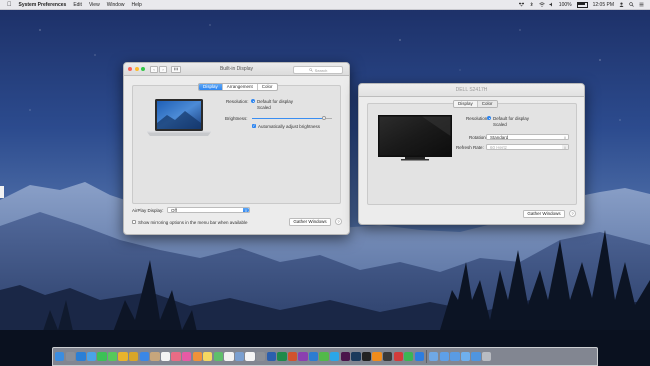  I want to click on tab-bar: Display Arrangement Color, so click(238, 87).